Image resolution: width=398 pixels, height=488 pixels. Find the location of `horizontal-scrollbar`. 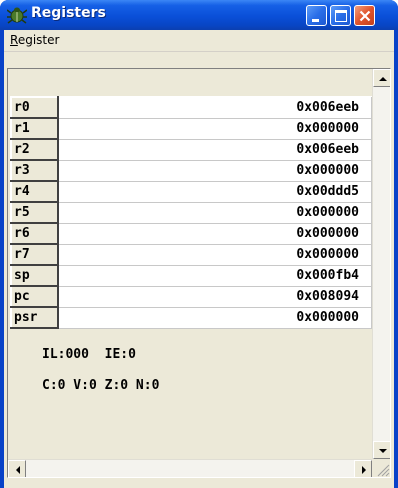

horizontal-scrollbar is located at coordinates (190, 468).